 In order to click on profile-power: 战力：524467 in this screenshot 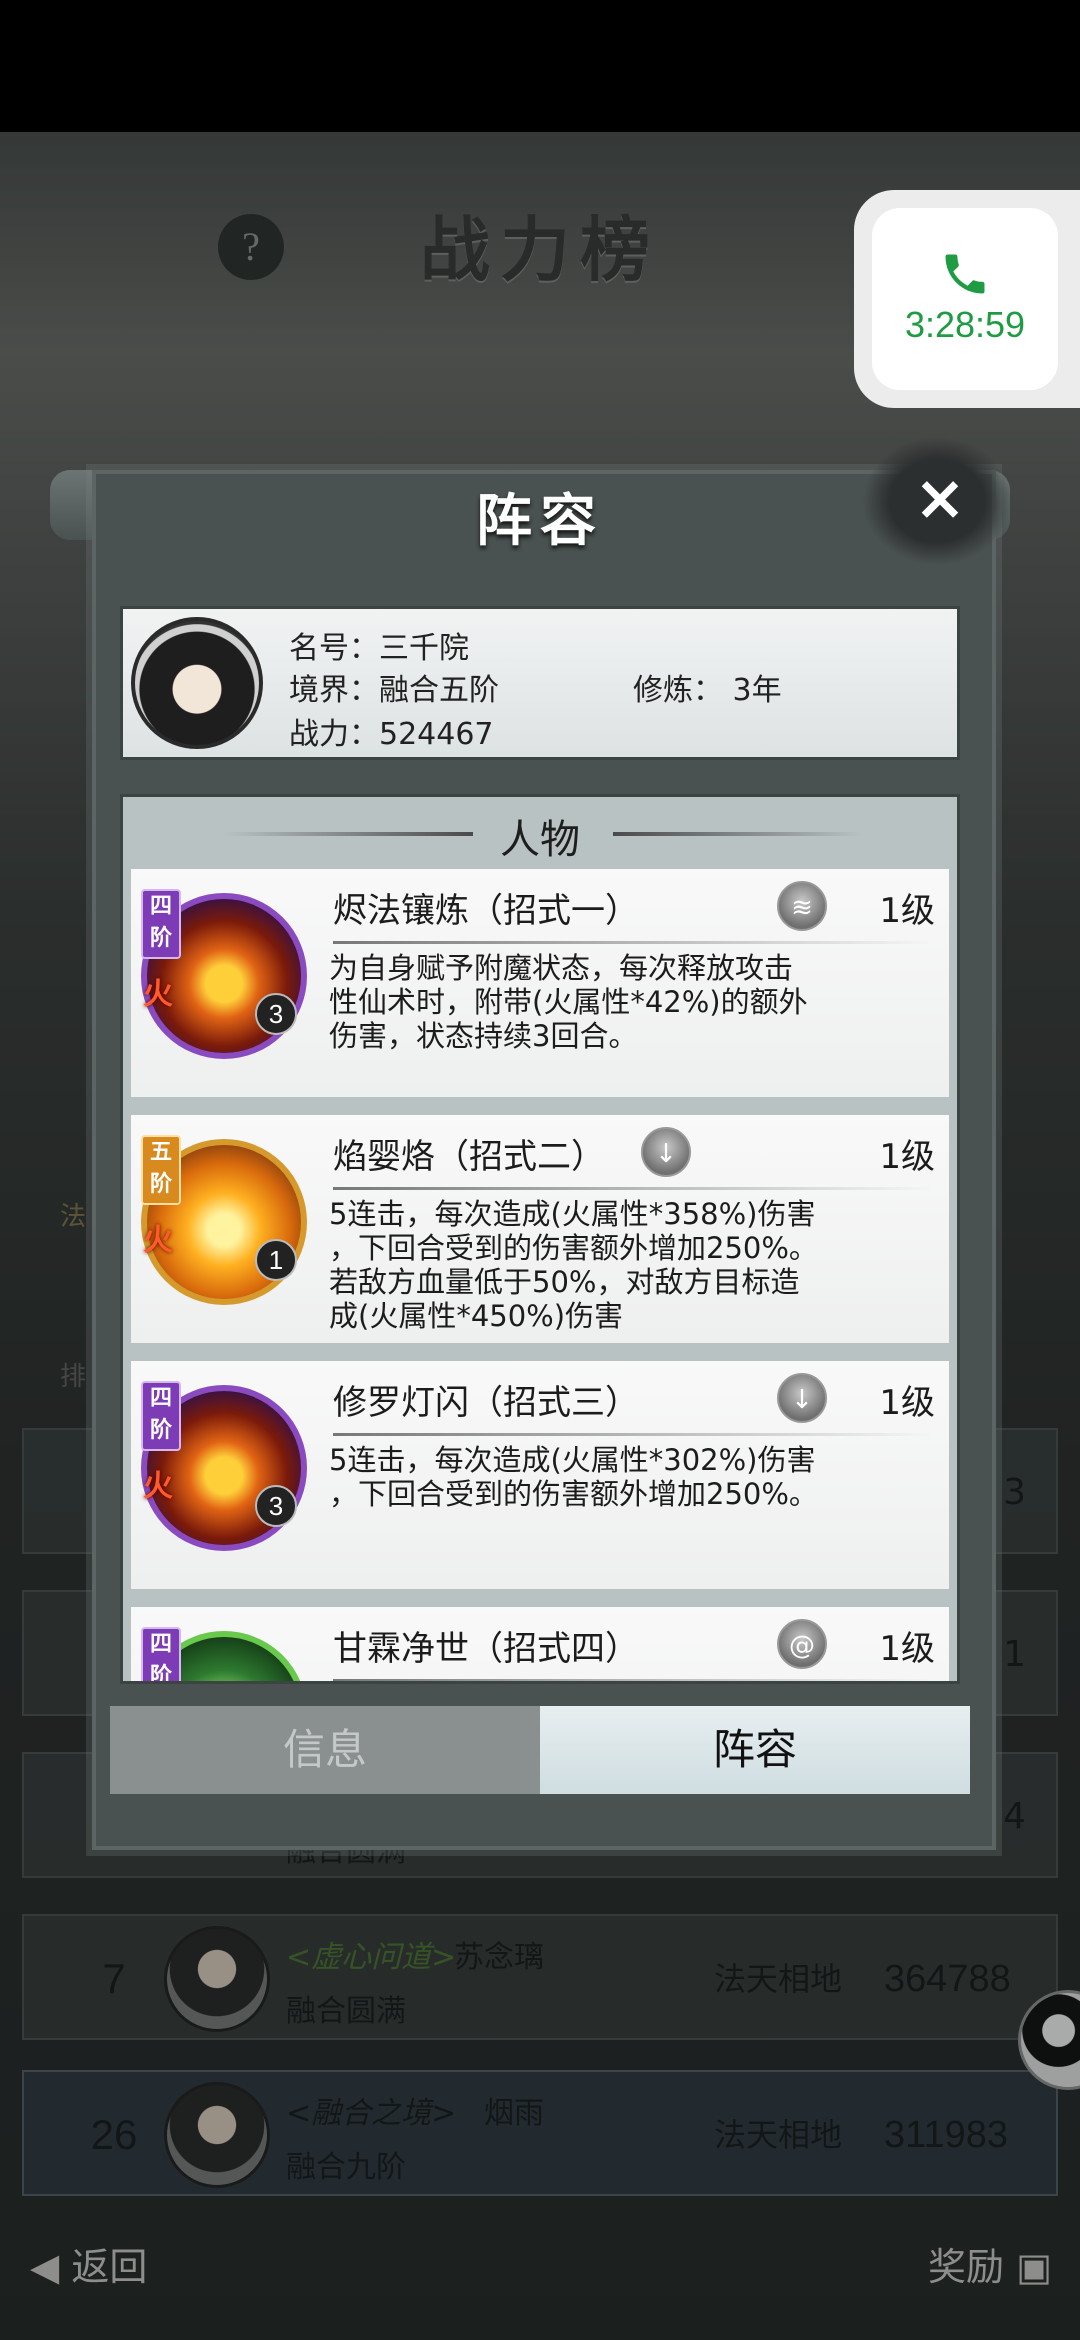, I will do `click(391, 734)`.